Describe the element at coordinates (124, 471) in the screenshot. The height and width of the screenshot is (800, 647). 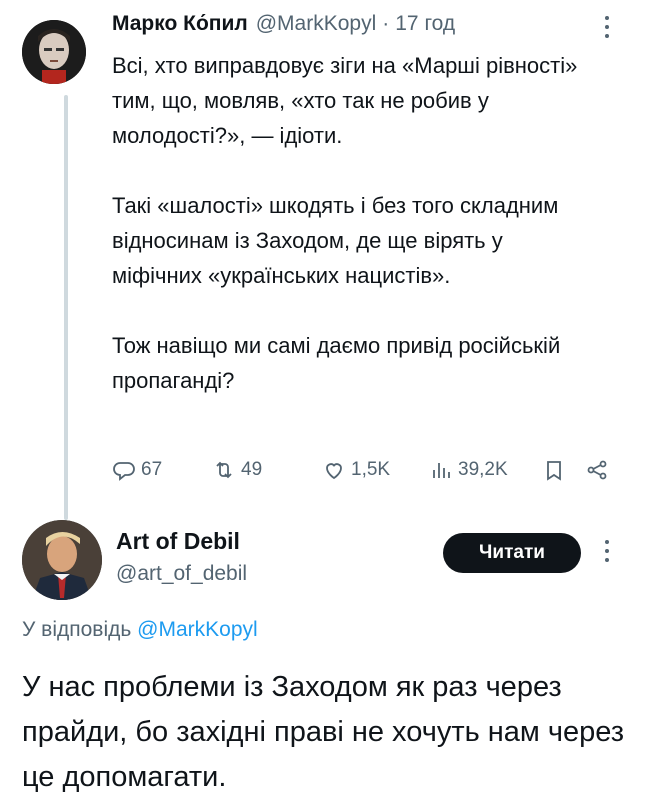
I see `reply-icon` at that location.